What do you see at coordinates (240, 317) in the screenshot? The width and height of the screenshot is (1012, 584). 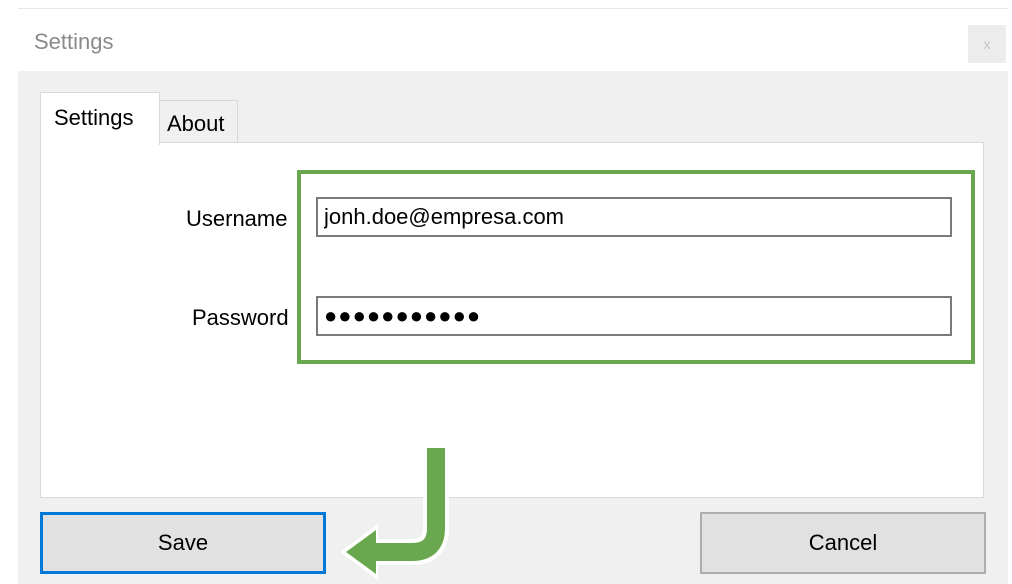 I see `password-label: Password` at bounding box center [240, 317].